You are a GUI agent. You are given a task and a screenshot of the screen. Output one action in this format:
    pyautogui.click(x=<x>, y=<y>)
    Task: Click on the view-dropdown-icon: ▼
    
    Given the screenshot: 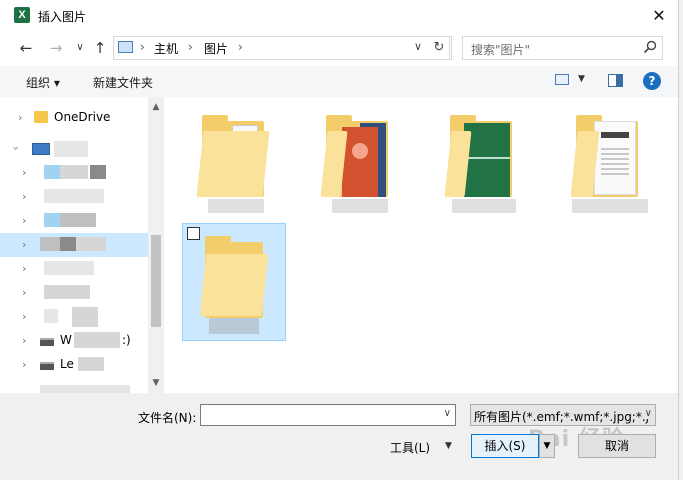 What is the action you would take?
    pyautogui.click(x=581, y=79)
    